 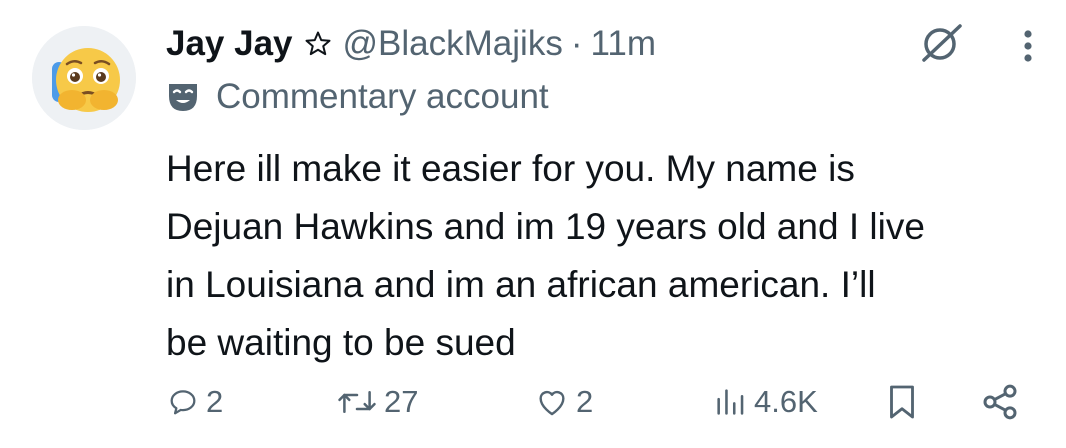 What do you see at coordinates (585, 401) in the screenshot?
I see `like-count: 2` at bounding box center [585, 401].